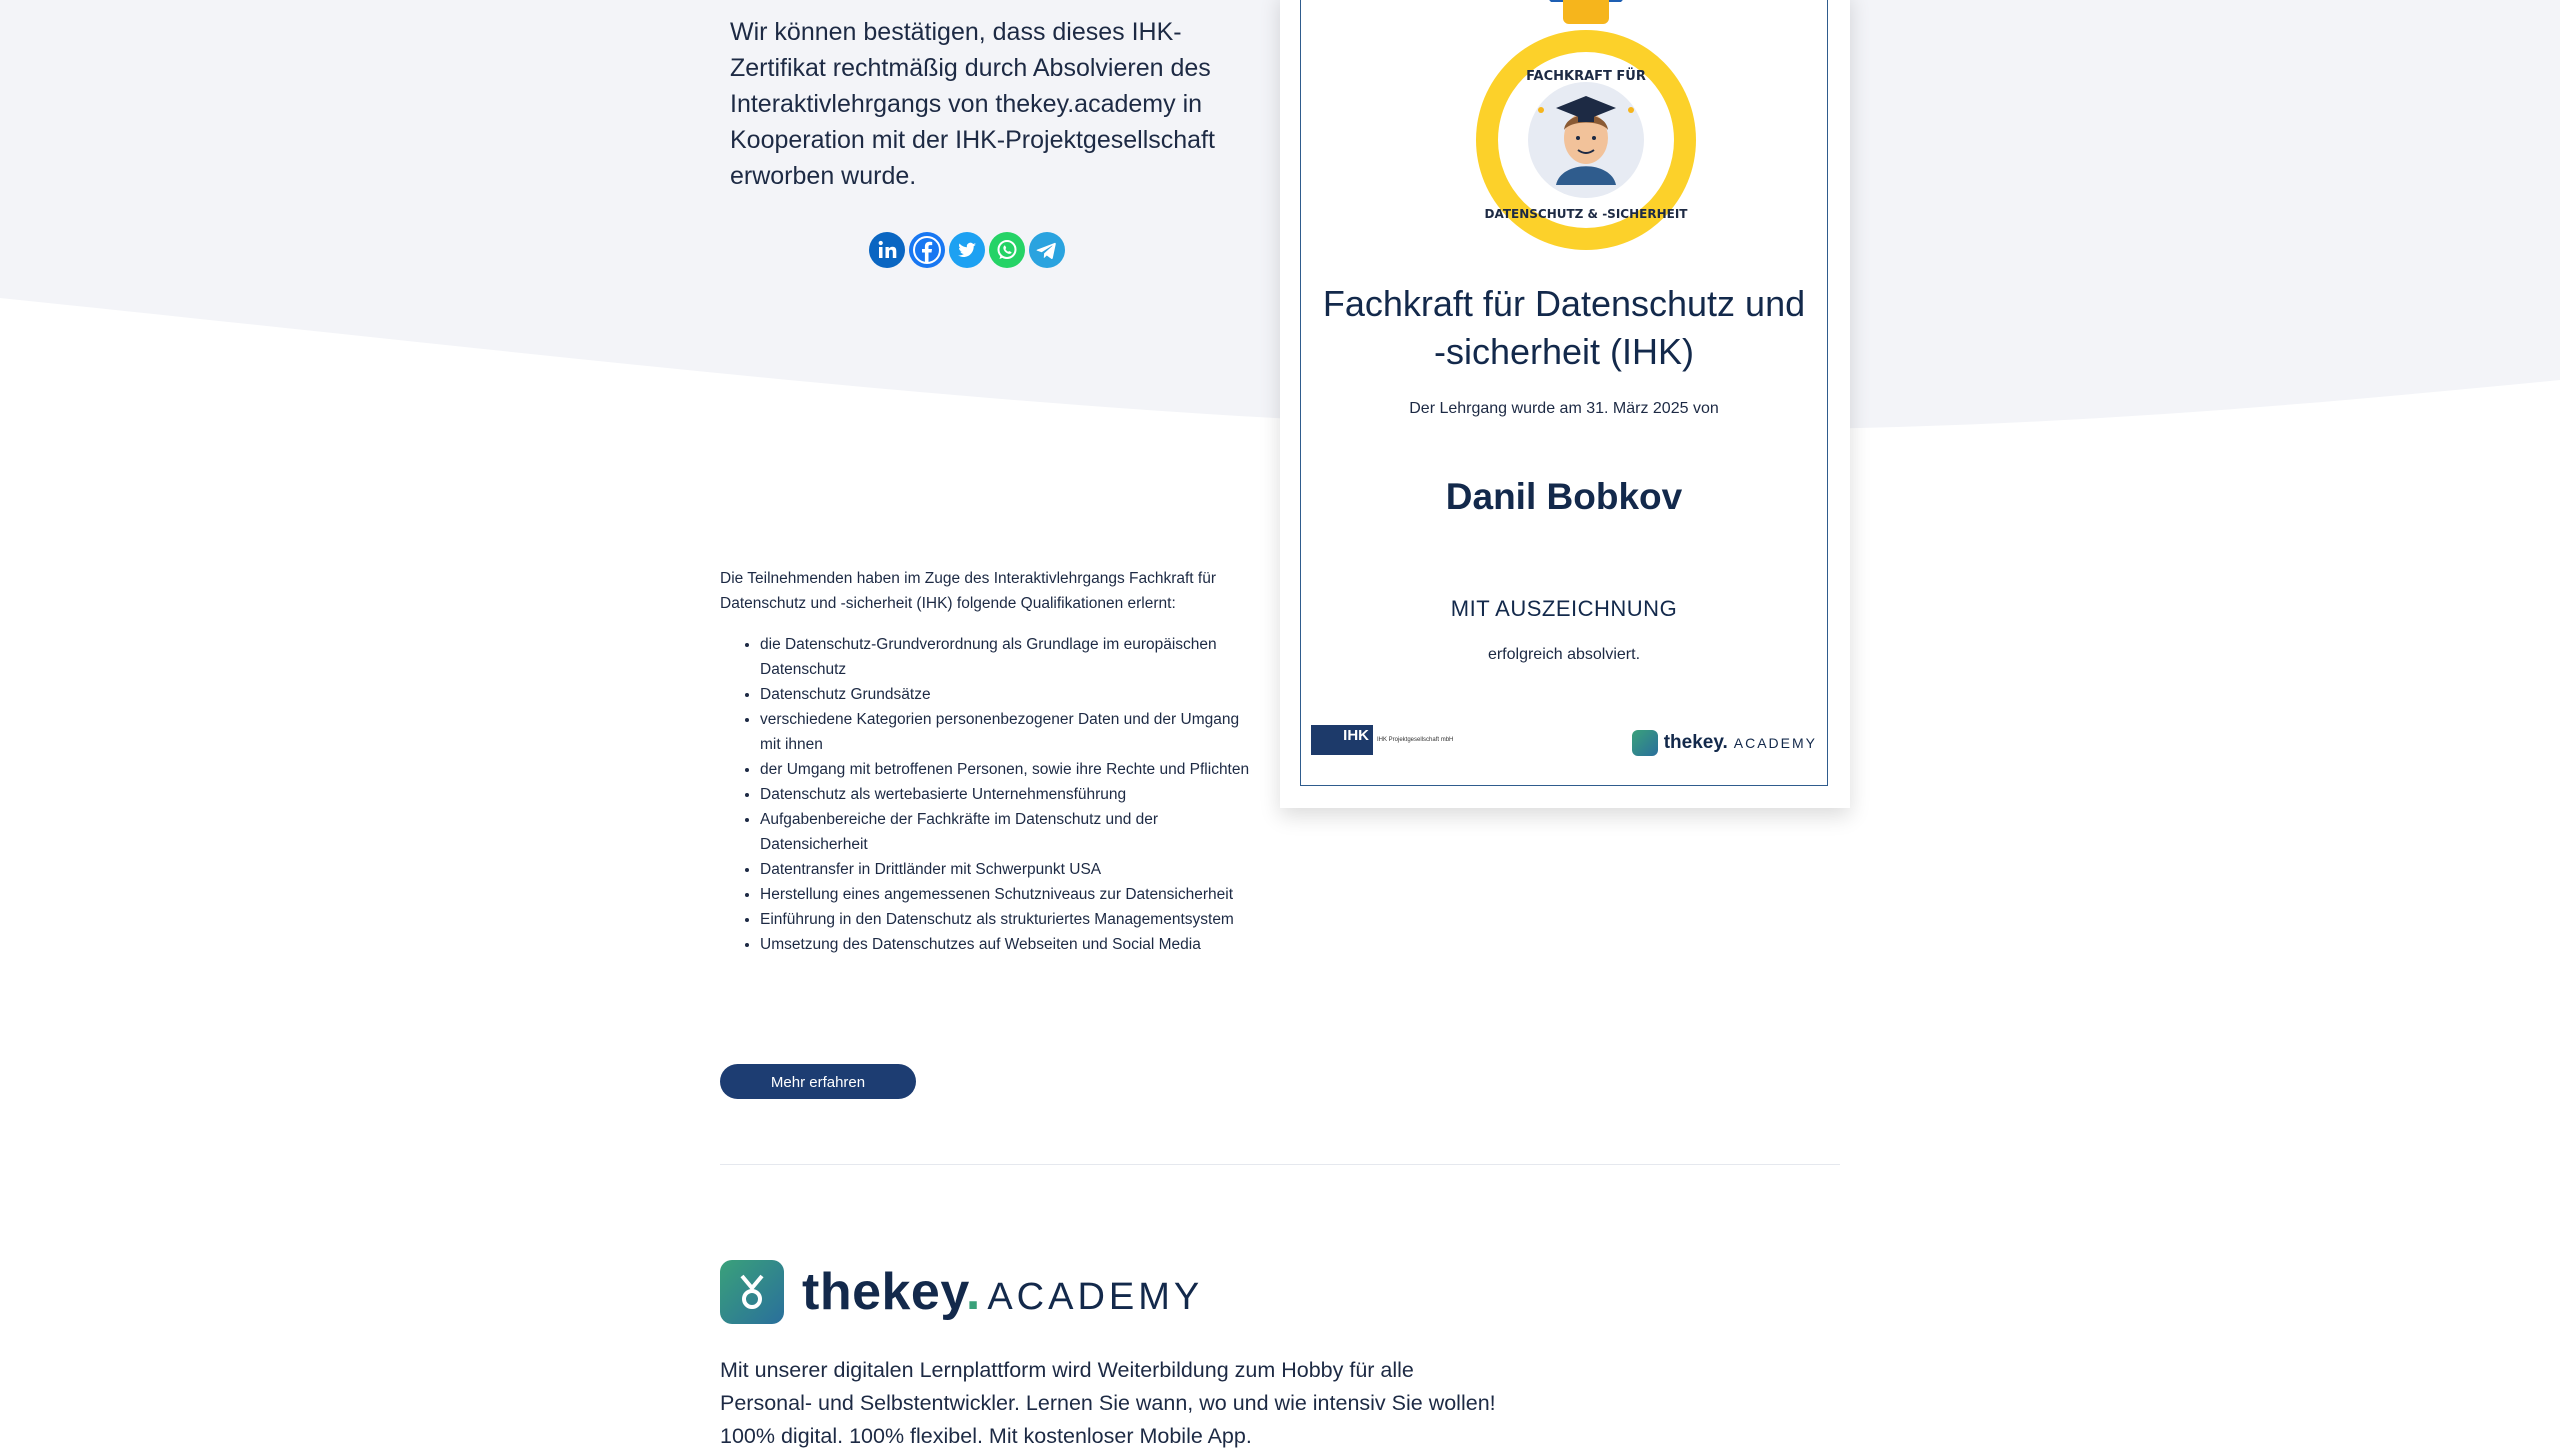 This screenshot has height=1453, width=2560. I want to click on linkedin-icon, so click(887, 250).